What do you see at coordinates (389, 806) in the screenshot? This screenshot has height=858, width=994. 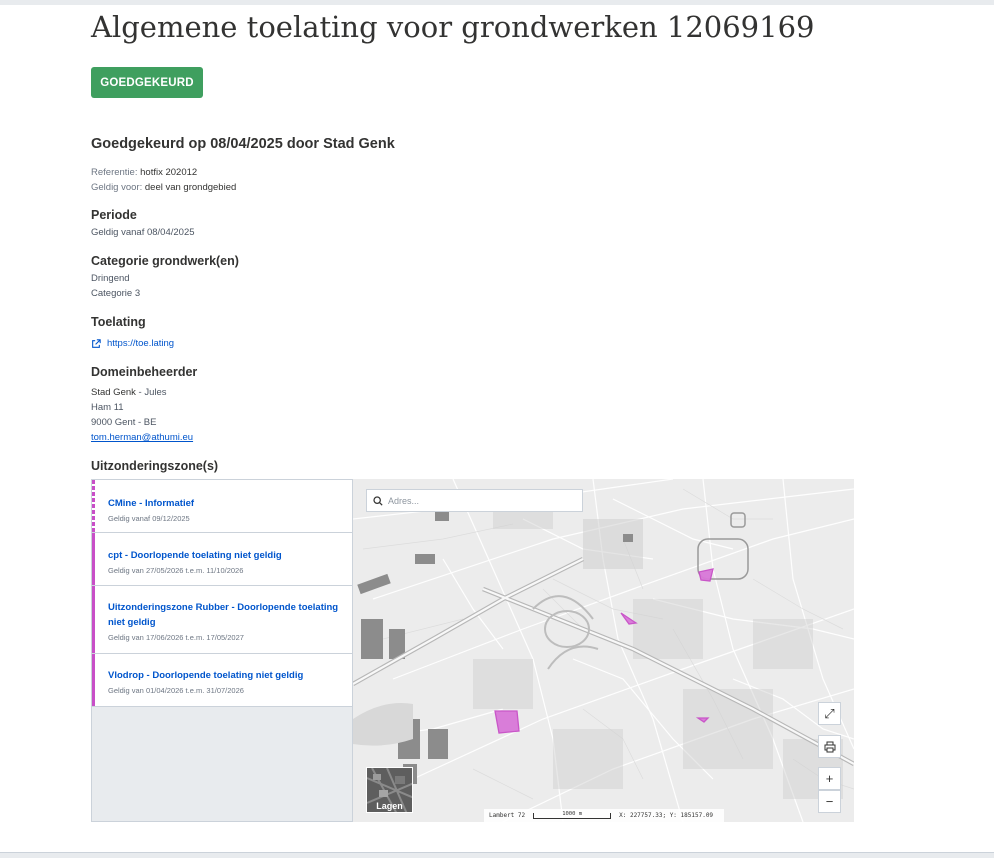 I see `layers-label: Lagen` at bounding box center [389, 806].